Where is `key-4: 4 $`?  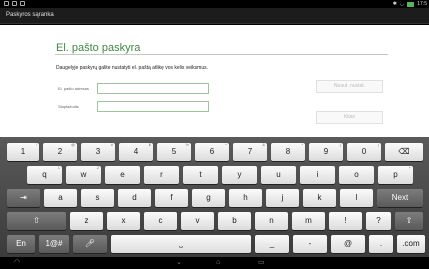
key-4: 4 $ is located at coordinates (136, 151).